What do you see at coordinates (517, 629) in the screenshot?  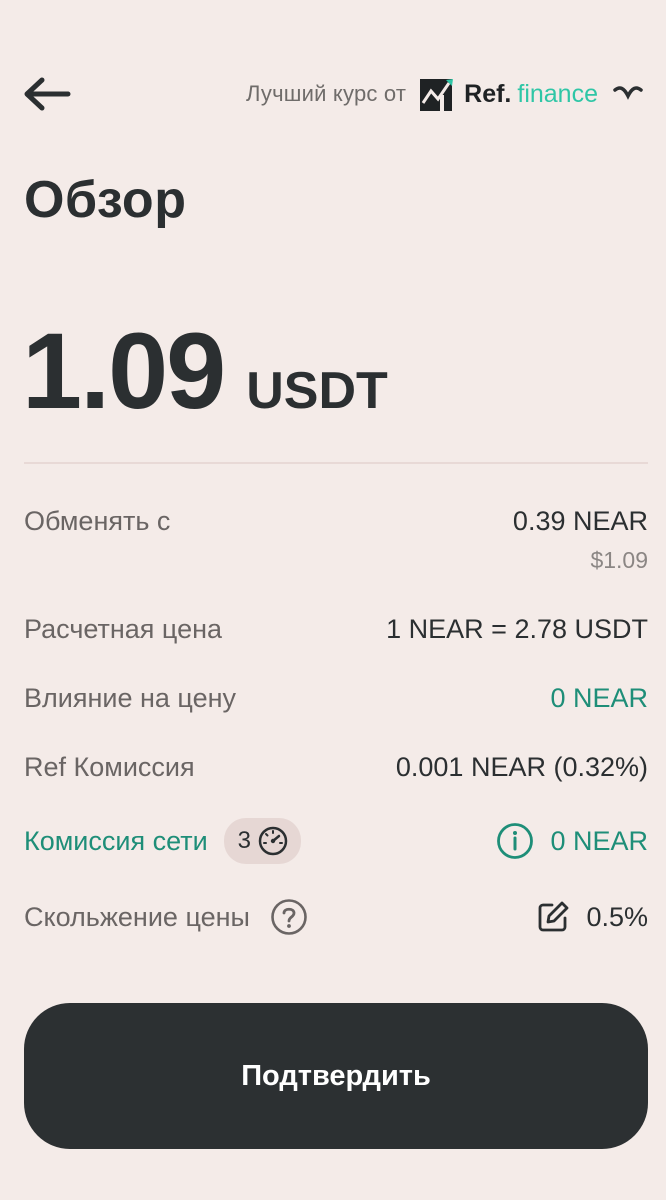 I see `rate-value: 1 NEAR = 2.78 USDT` at bounding box center [517, 629].